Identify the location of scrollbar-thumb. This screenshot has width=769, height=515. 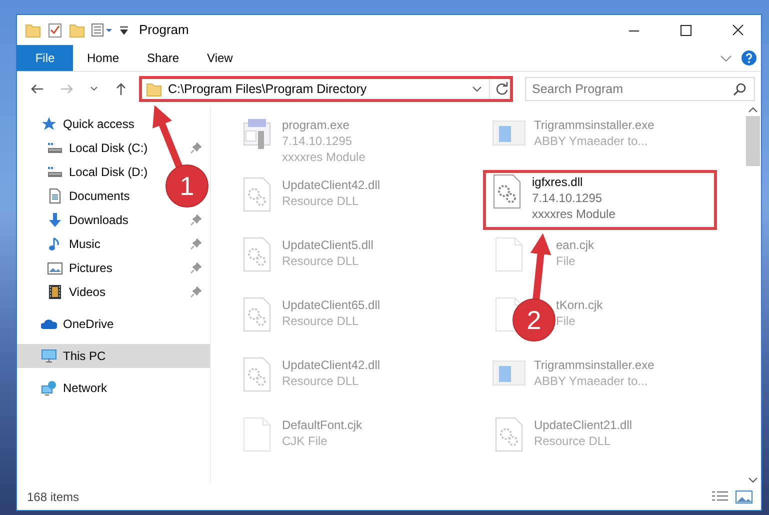
(753, 141).